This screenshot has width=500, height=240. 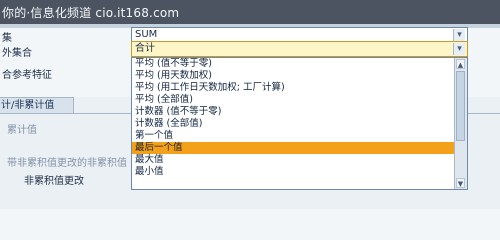 What do you see at coordinates (7, 38) in the screenshot?
I see `aggregation-label: 集` at bounding box center [7, 38].